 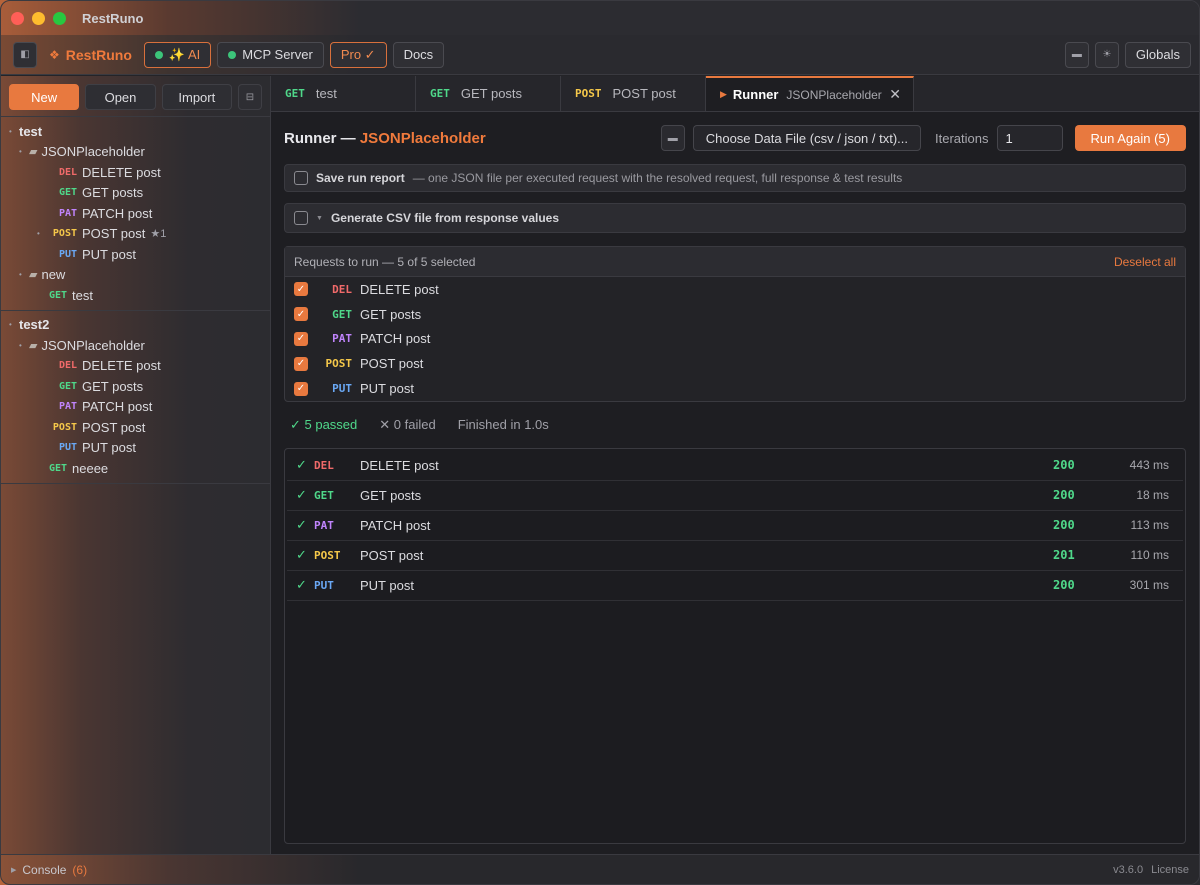 I want to click on mcp-status-dot-icon, so click(x=232, y=54).